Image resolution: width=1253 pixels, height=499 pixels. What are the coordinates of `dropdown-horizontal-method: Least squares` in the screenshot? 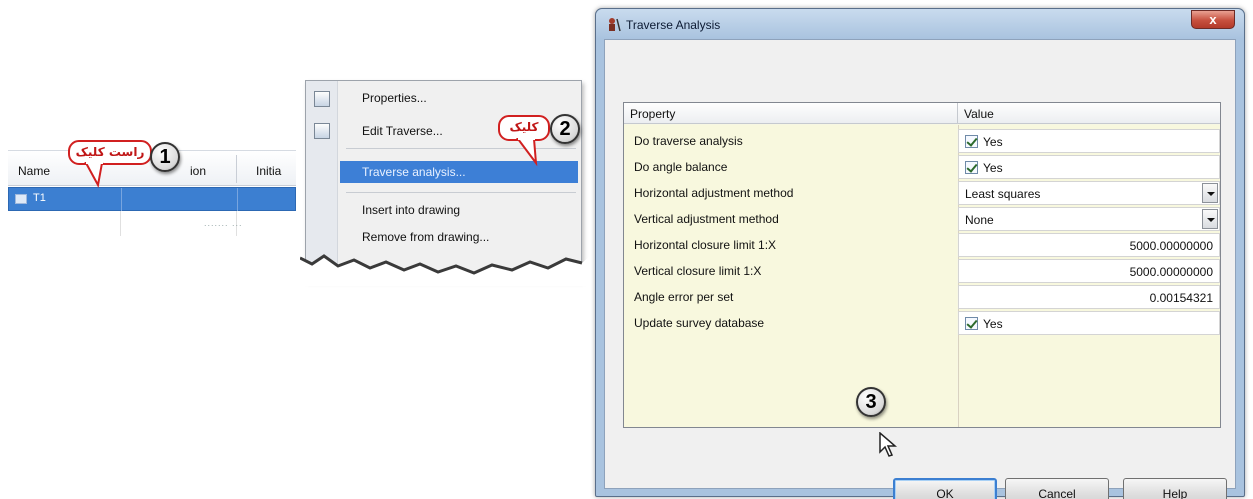 It's located at (1089, 193).